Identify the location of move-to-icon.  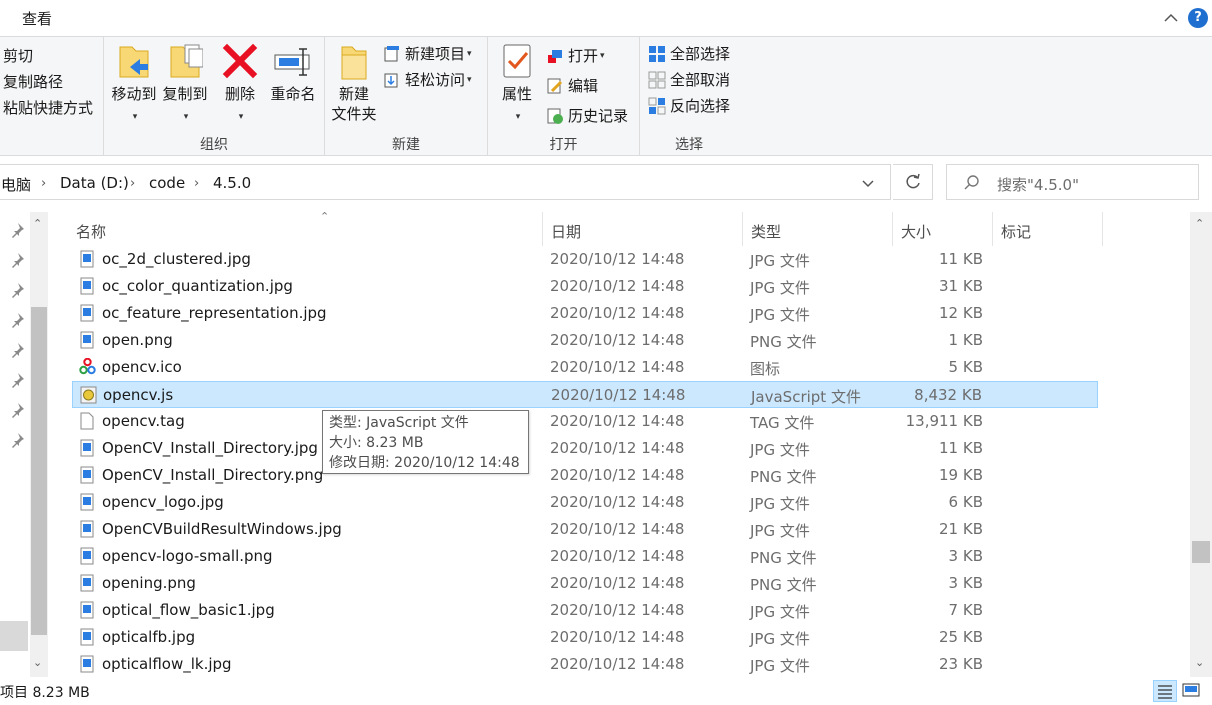
(134, 62).